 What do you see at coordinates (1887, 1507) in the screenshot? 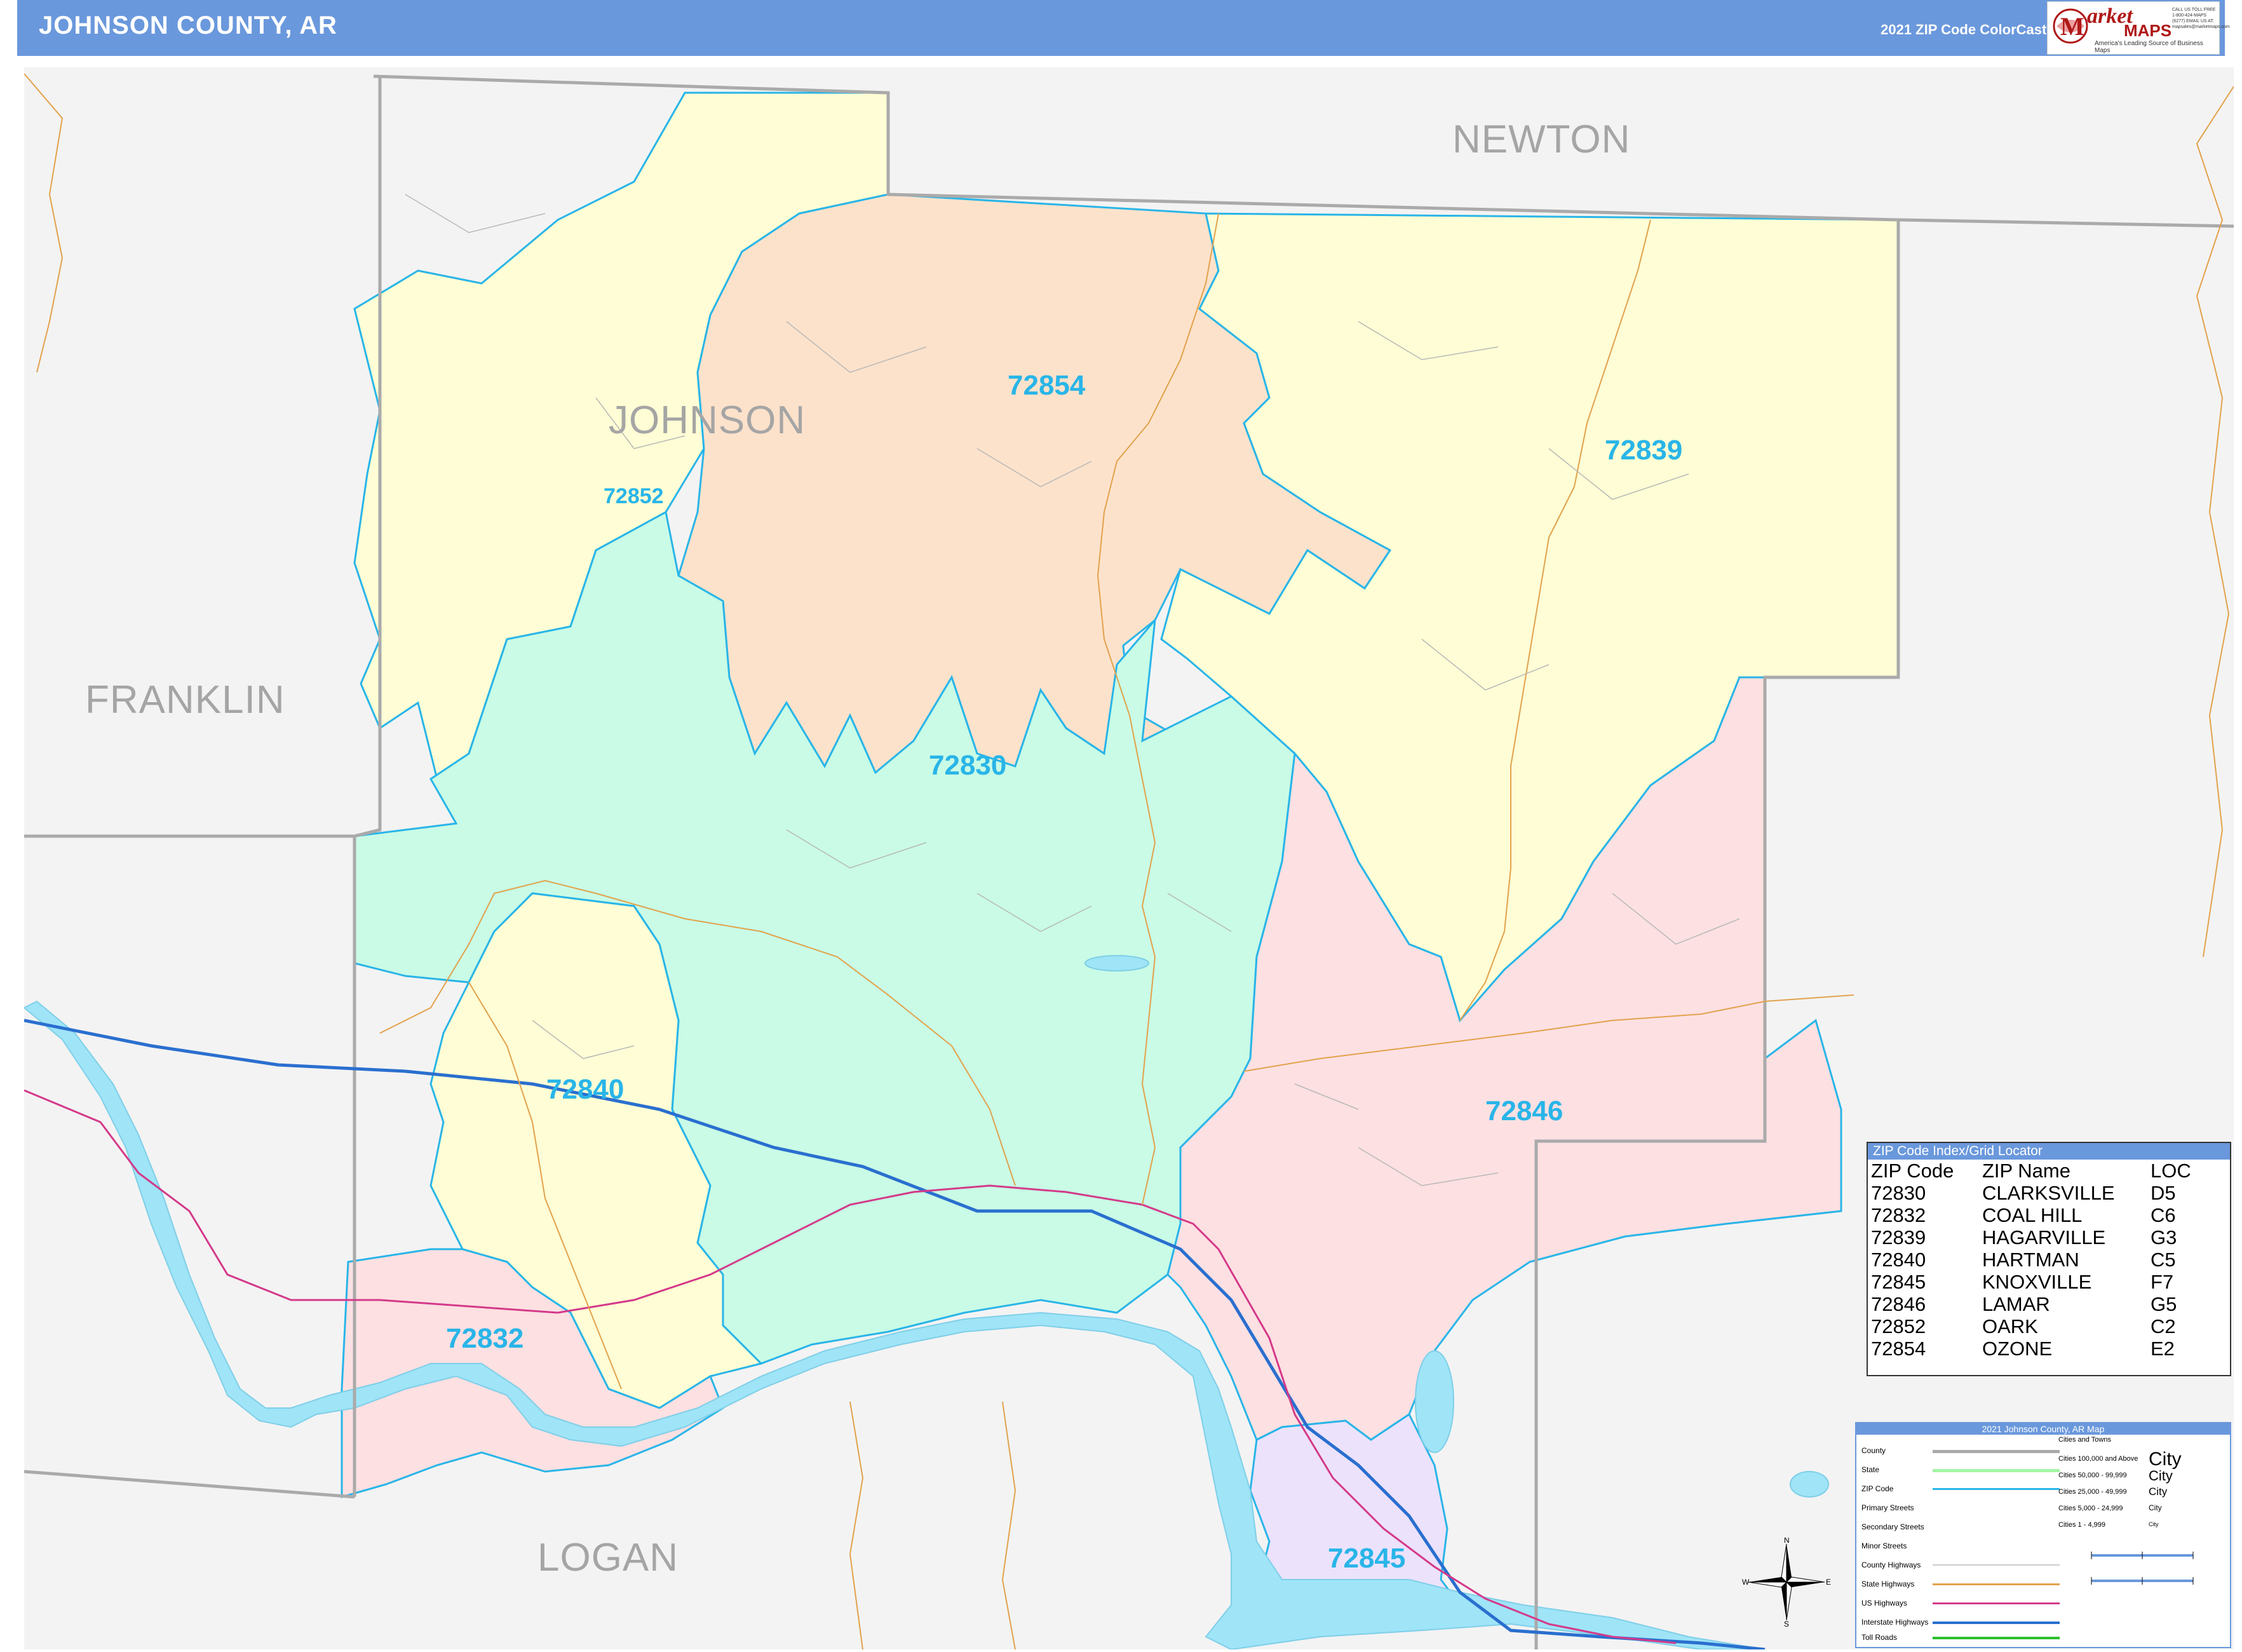
I see `legend-item-primary: Primary Streets` at bounding box center [1887, 1507].